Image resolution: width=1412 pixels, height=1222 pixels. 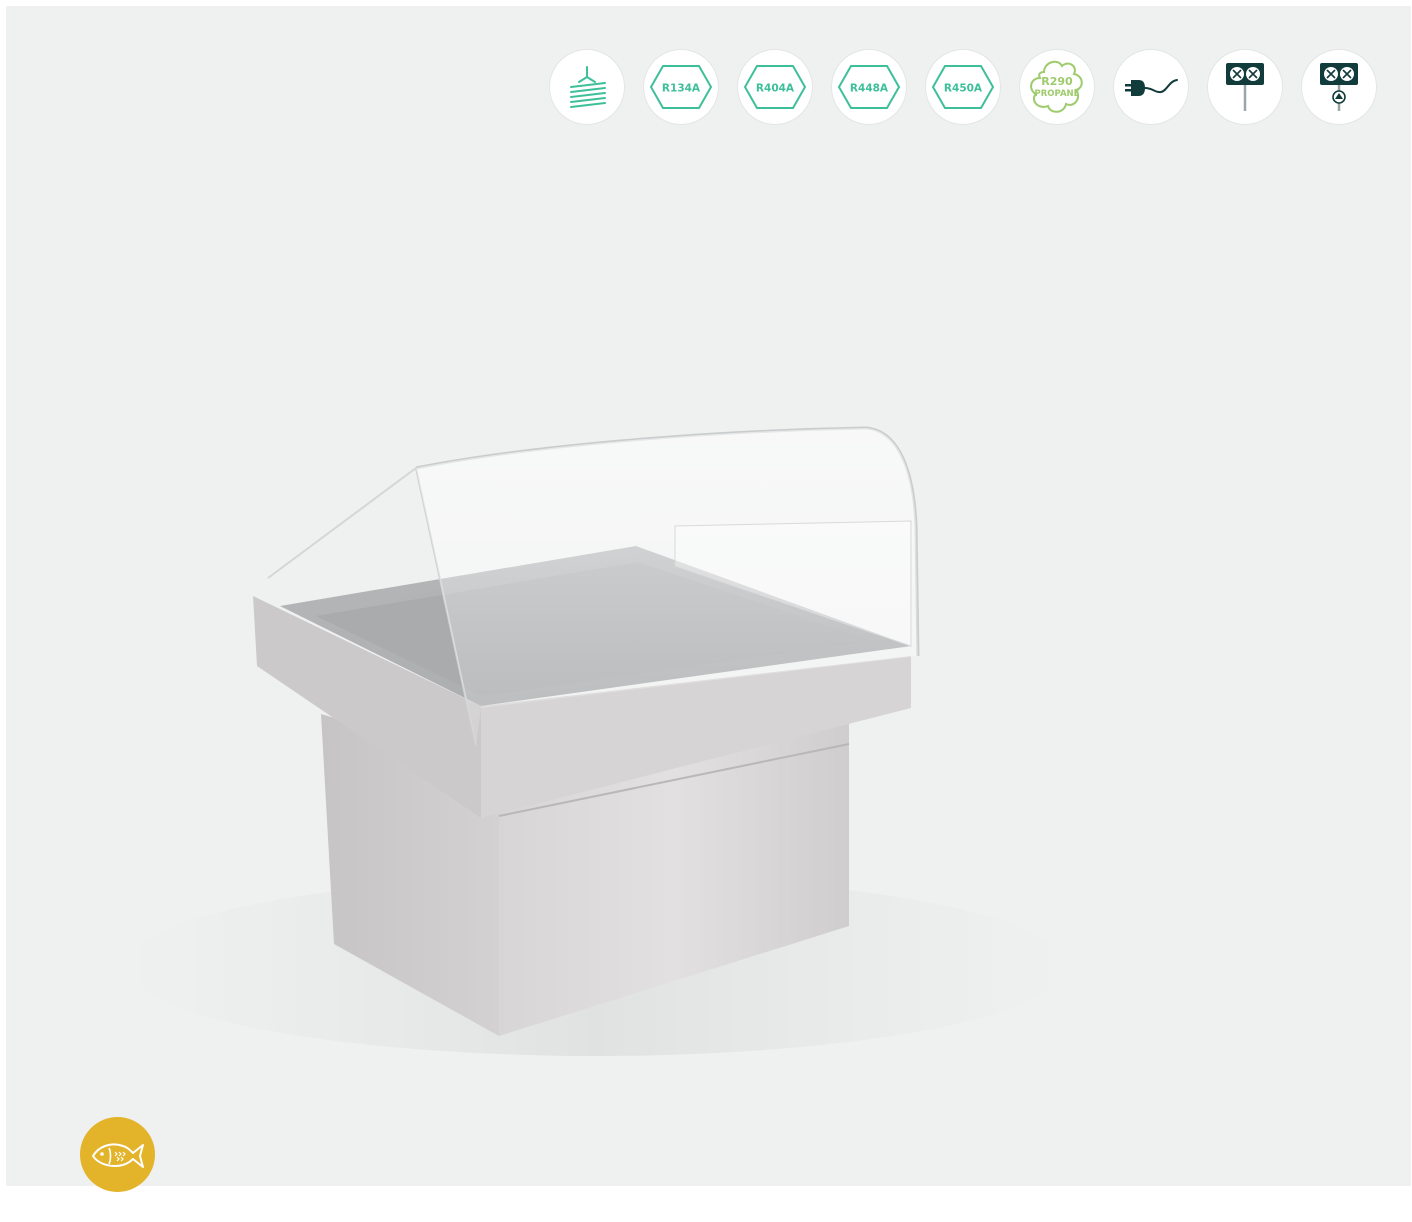 I want to click on category-fish-badge, so click(x=117, y=1154).